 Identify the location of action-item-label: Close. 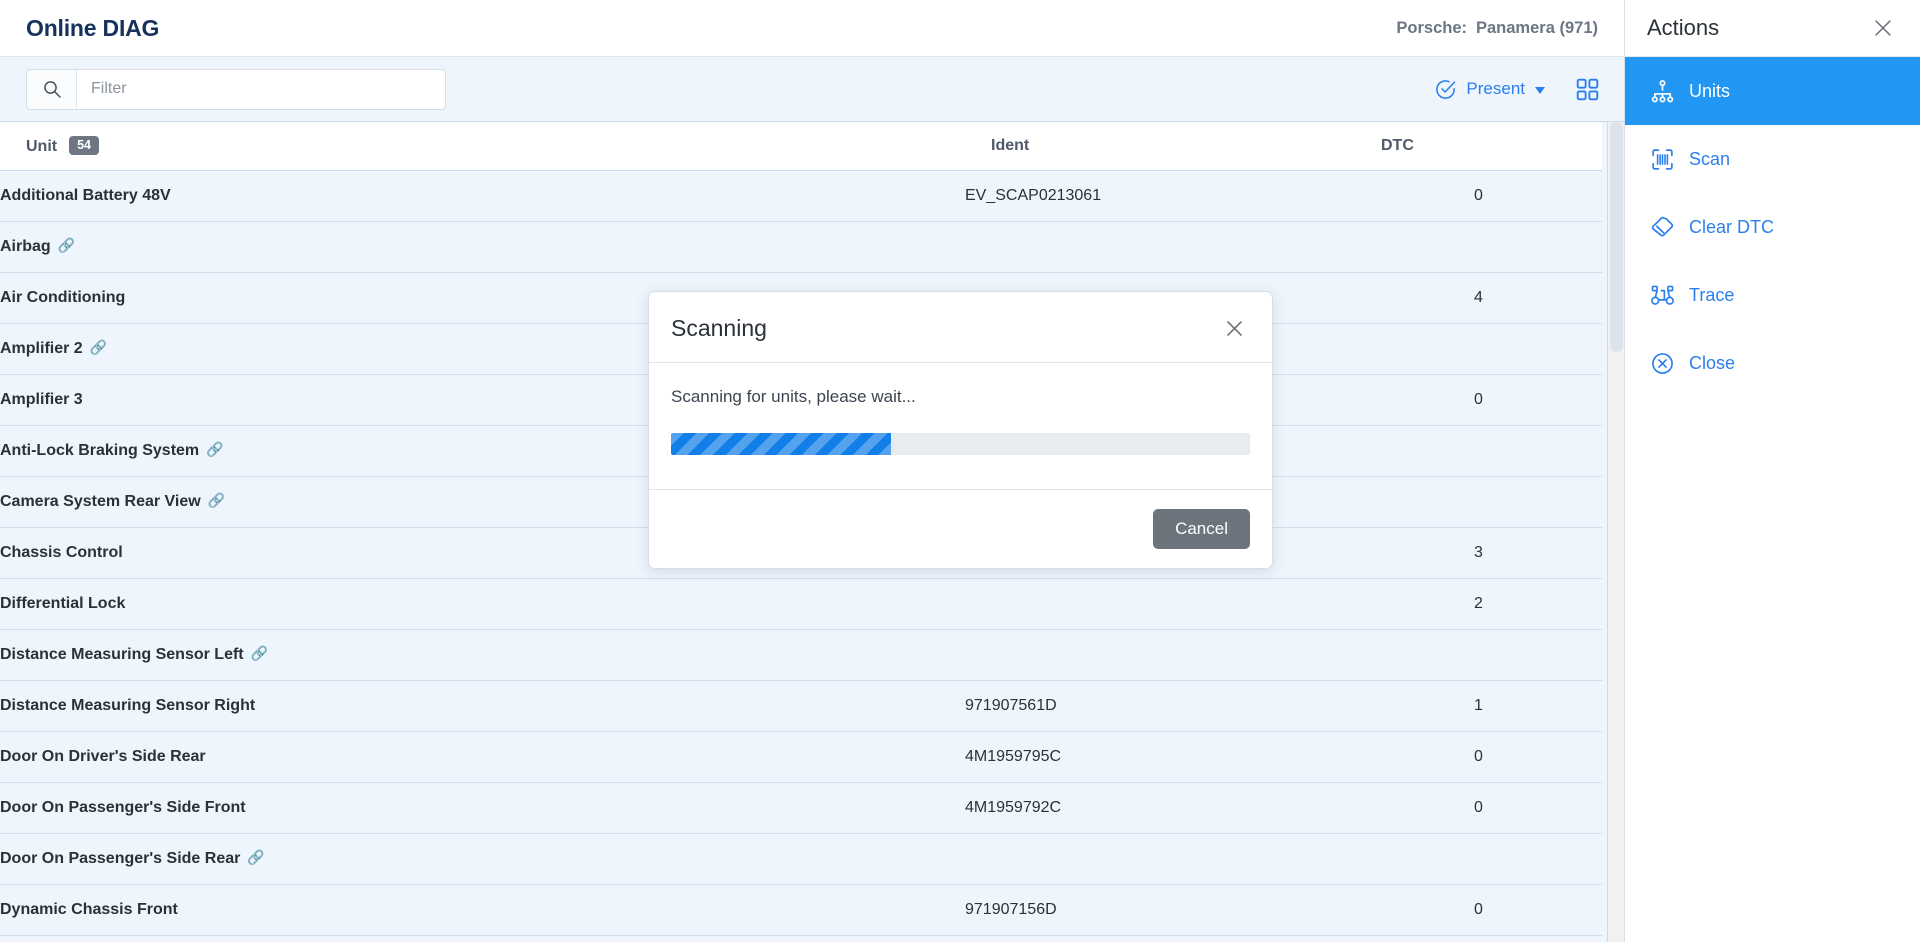
(1712, 362).